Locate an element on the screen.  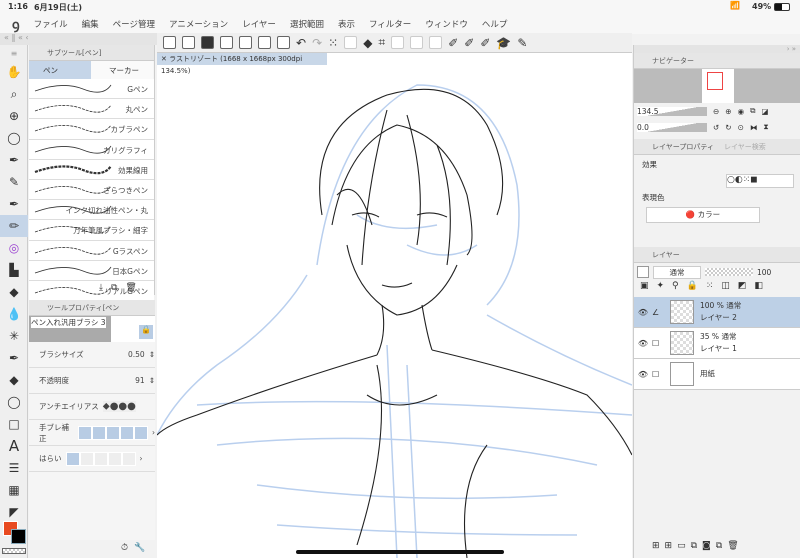
layer-row: 👁 ∠ 100 % 通常 レイヤー 2 is located at coordinates (717, 312).